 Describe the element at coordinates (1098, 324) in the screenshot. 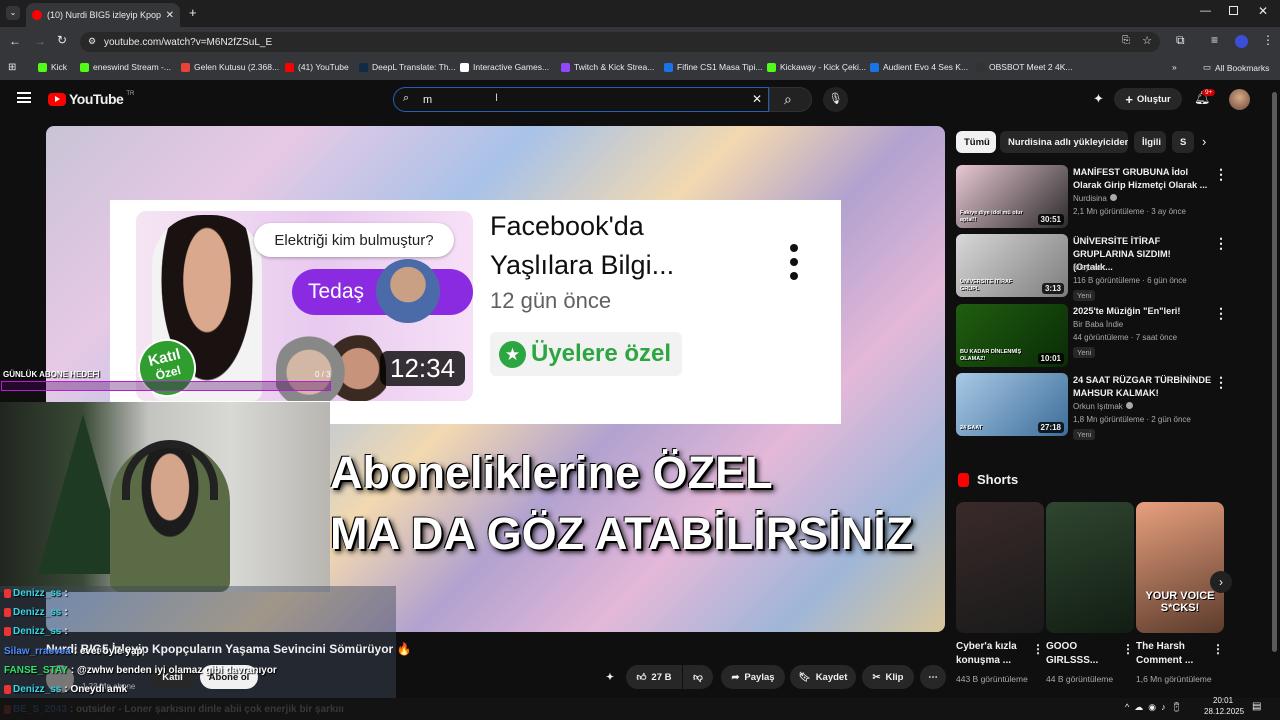

I see `related-channel: Bir Baba İndie` at that location.